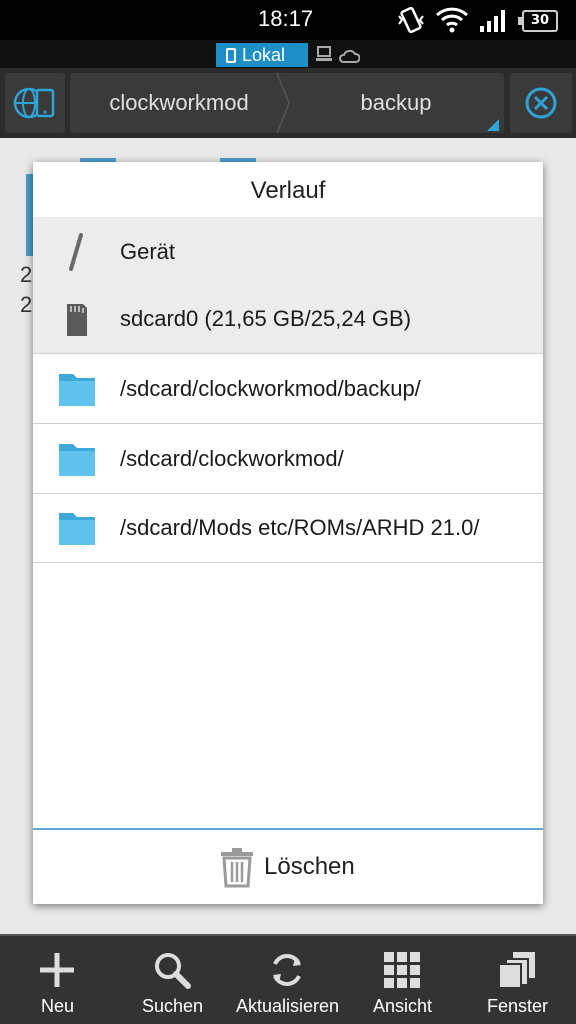 The image size is (576, 1024). I want to click on storage-switch-button, so click(35, 103).